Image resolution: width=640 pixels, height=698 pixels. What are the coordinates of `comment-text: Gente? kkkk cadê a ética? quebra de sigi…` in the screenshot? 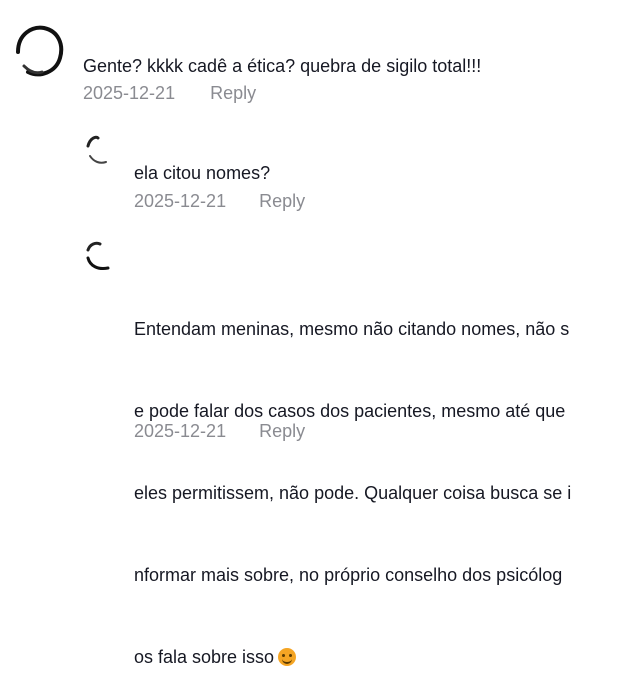 It's located at (282, 66).